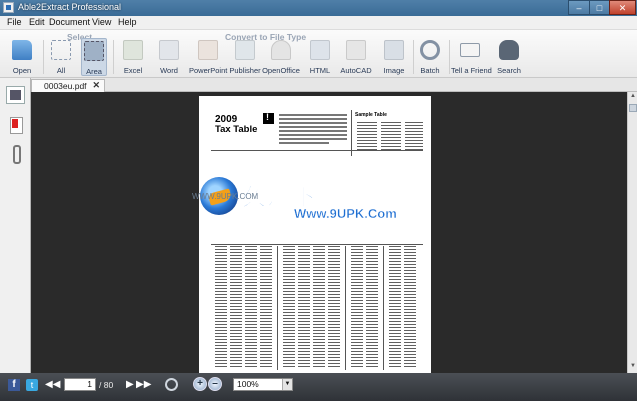 This screenshot has height=401, width=637. I want to click on page-total: / 80, so click(106, 385).